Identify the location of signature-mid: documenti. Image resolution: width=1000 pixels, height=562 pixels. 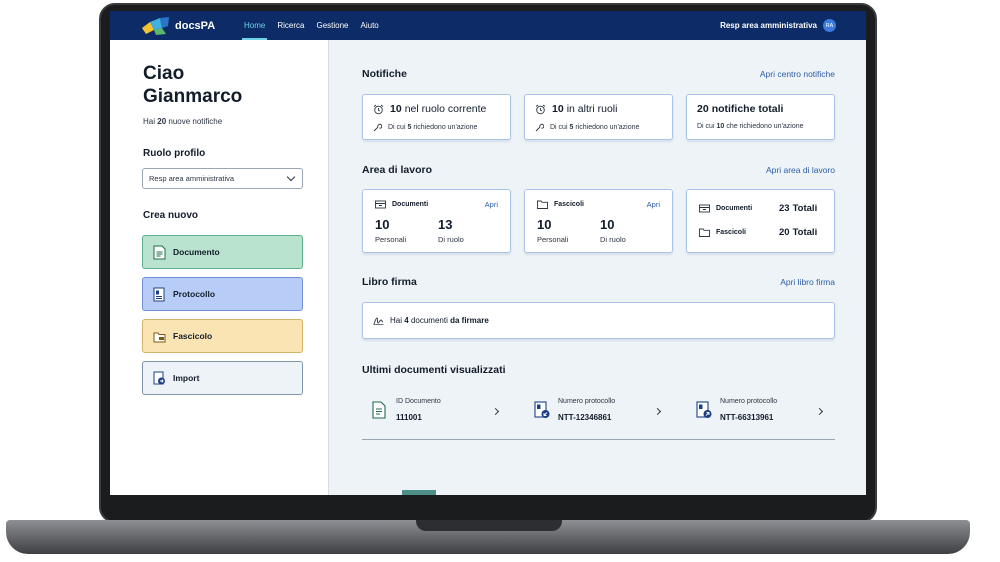
(429, 320).